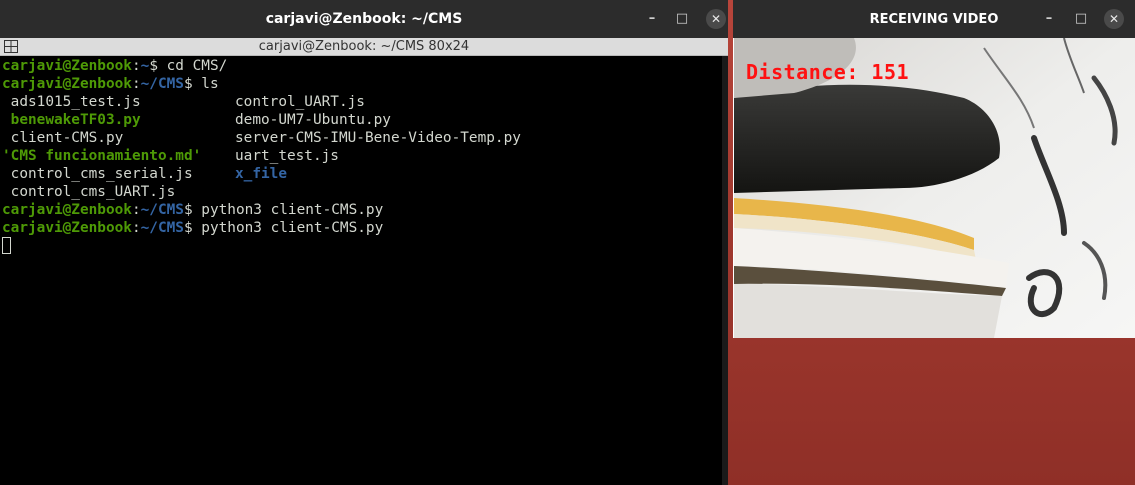  What do you see at coordinates (362, 174) in the screenshot?
I see `ls-output-row: control_cms_serial.js x_file` at bounding box center [362, 174].